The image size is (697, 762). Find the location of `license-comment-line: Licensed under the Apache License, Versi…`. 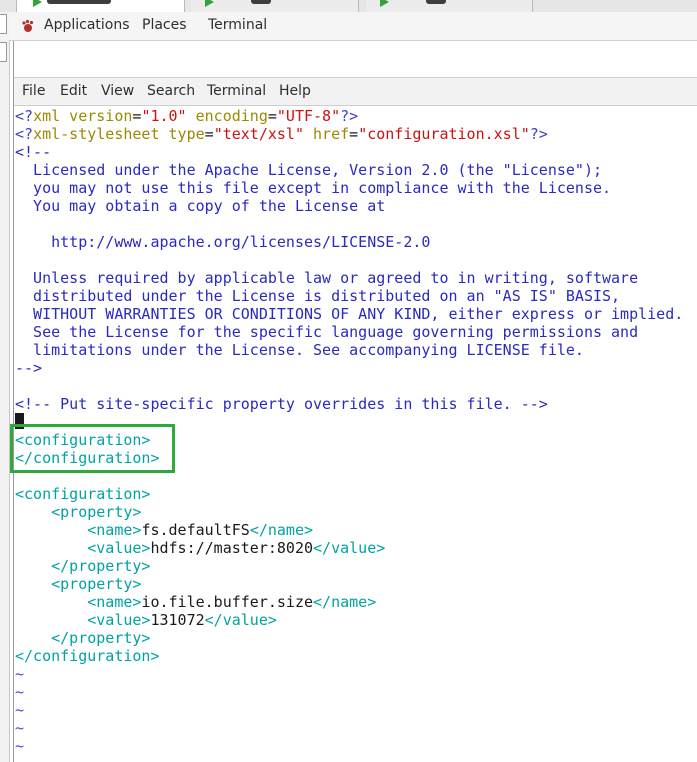

license-comment-line: Licensed under the Apache License, Versi… is located at coordinates (308, 170).